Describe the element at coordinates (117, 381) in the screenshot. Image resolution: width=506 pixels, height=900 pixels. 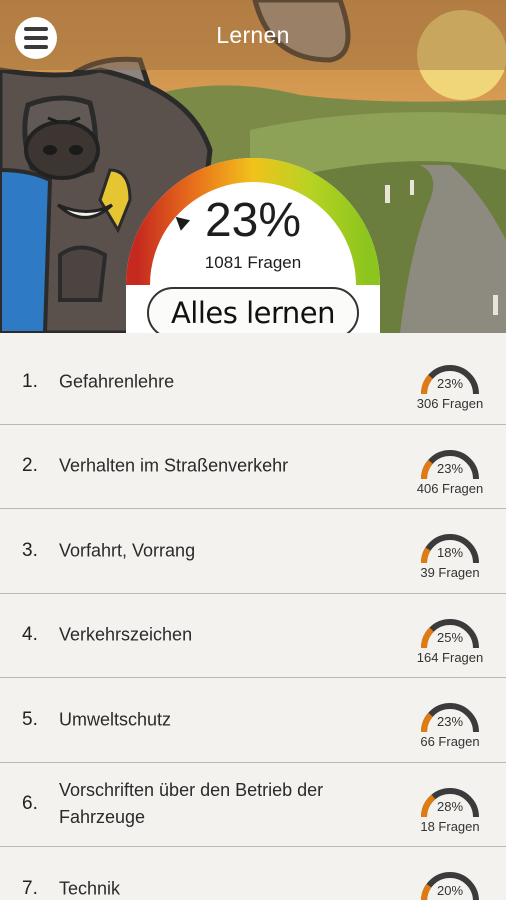
I see `category-label: Gefahrenlehre` at that location.